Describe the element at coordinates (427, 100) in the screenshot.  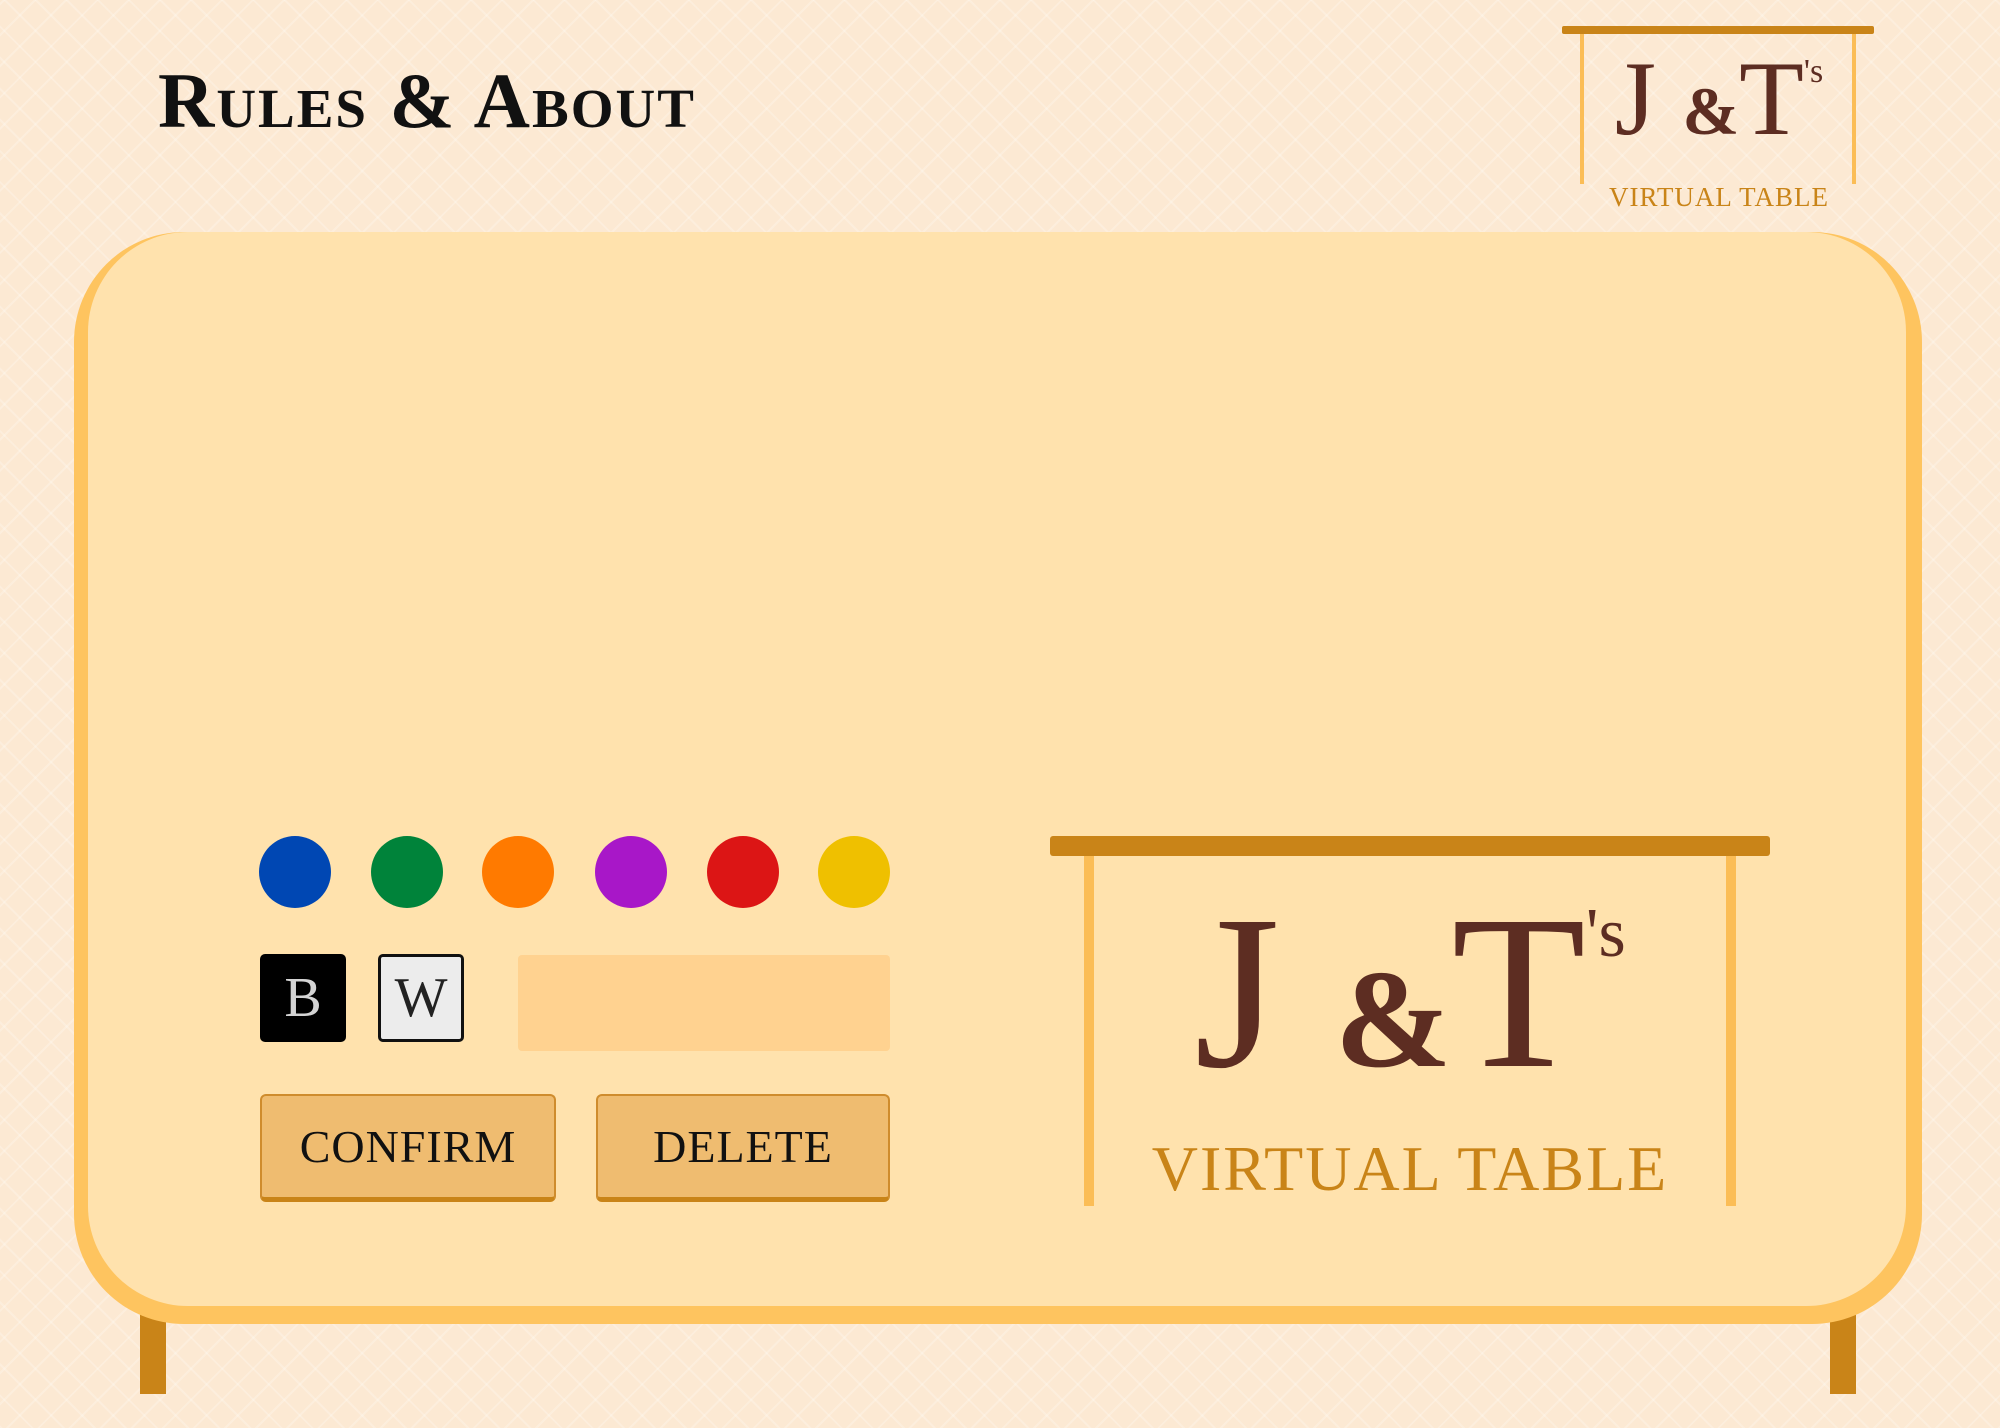
I see `page-title: Rules & About` at that location.